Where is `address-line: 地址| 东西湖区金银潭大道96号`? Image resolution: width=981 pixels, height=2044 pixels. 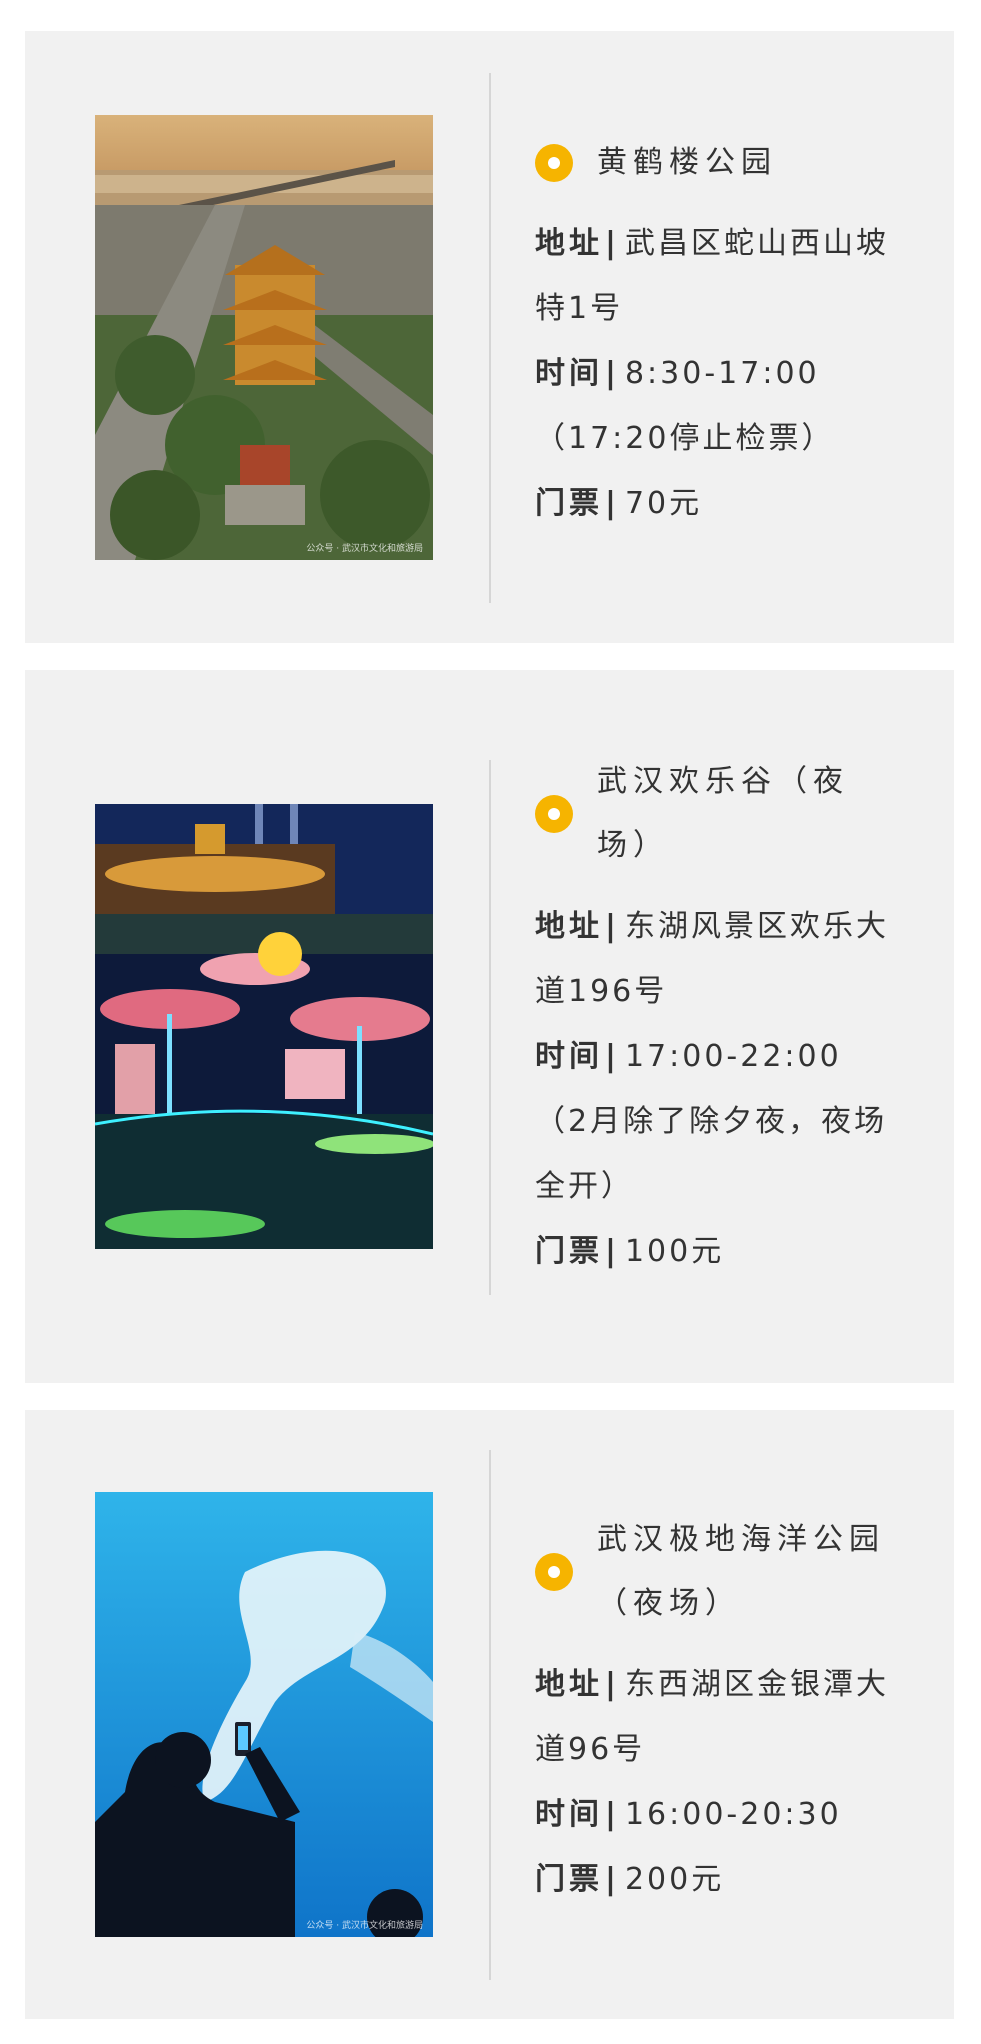 address-line: 地址| 东西湖区金银潭大道96号 is located at coordinates (712, 1717).